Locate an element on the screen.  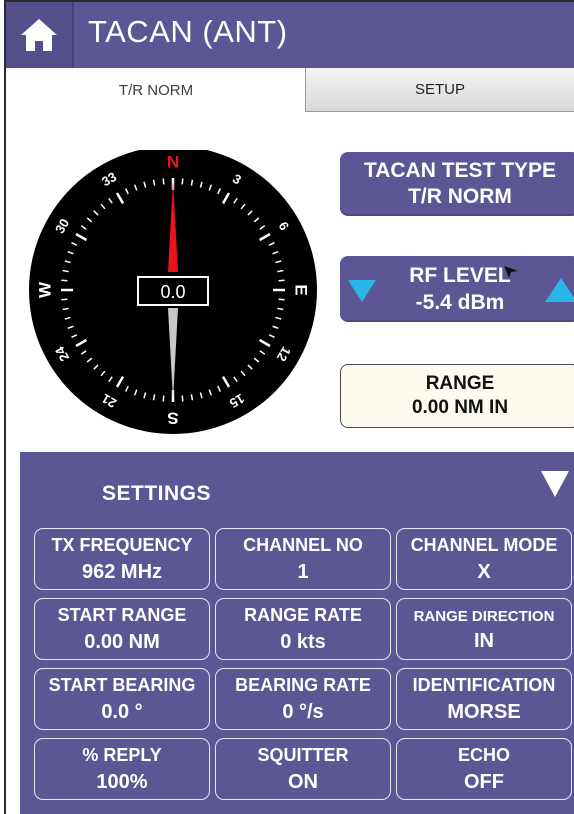
channel-mode-label: CHANNEL MODE is located at coordinates (484, 545).